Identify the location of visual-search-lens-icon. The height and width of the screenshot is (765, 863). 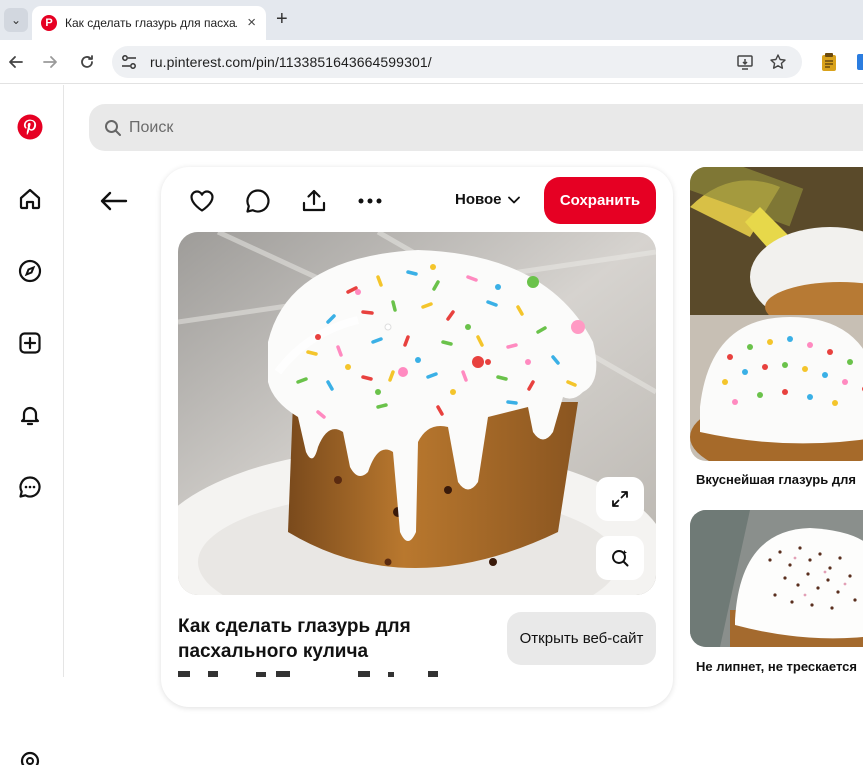
(620, 558).